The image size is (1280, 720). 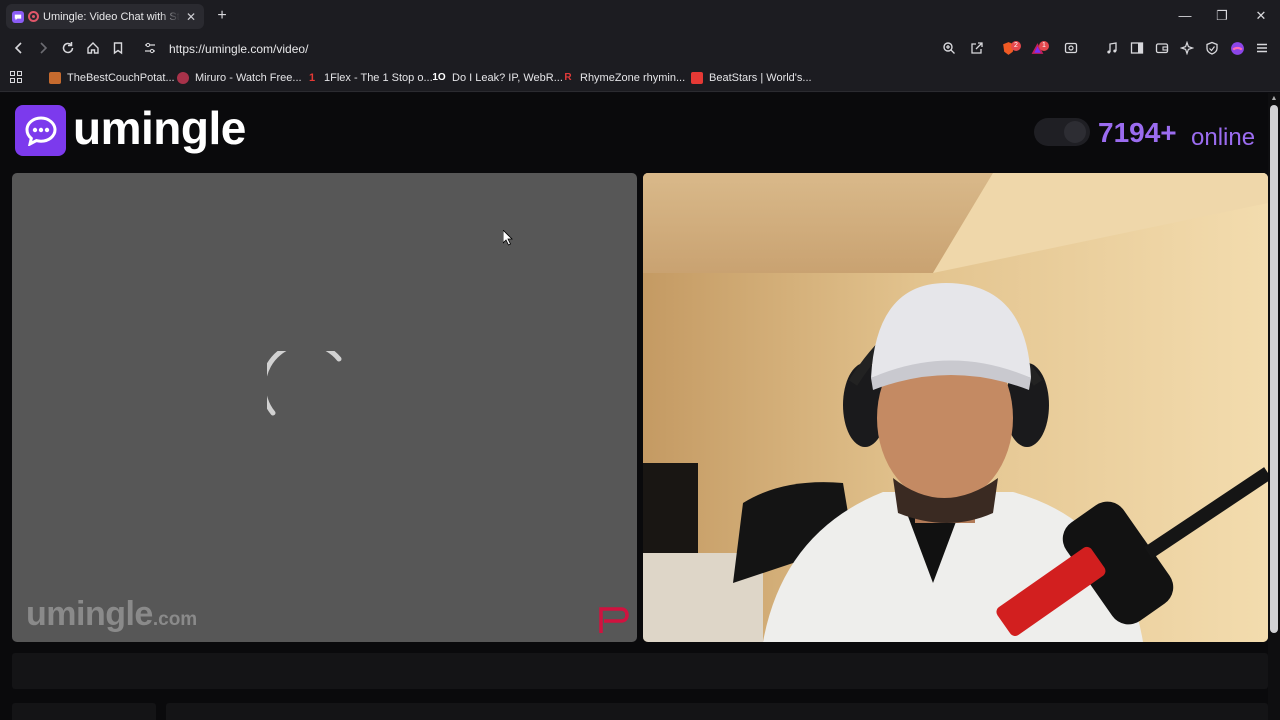 What do you see at coordinates (55, 78) in the screenshot?
I see `couch-icon` at bounding box center [55, 78].